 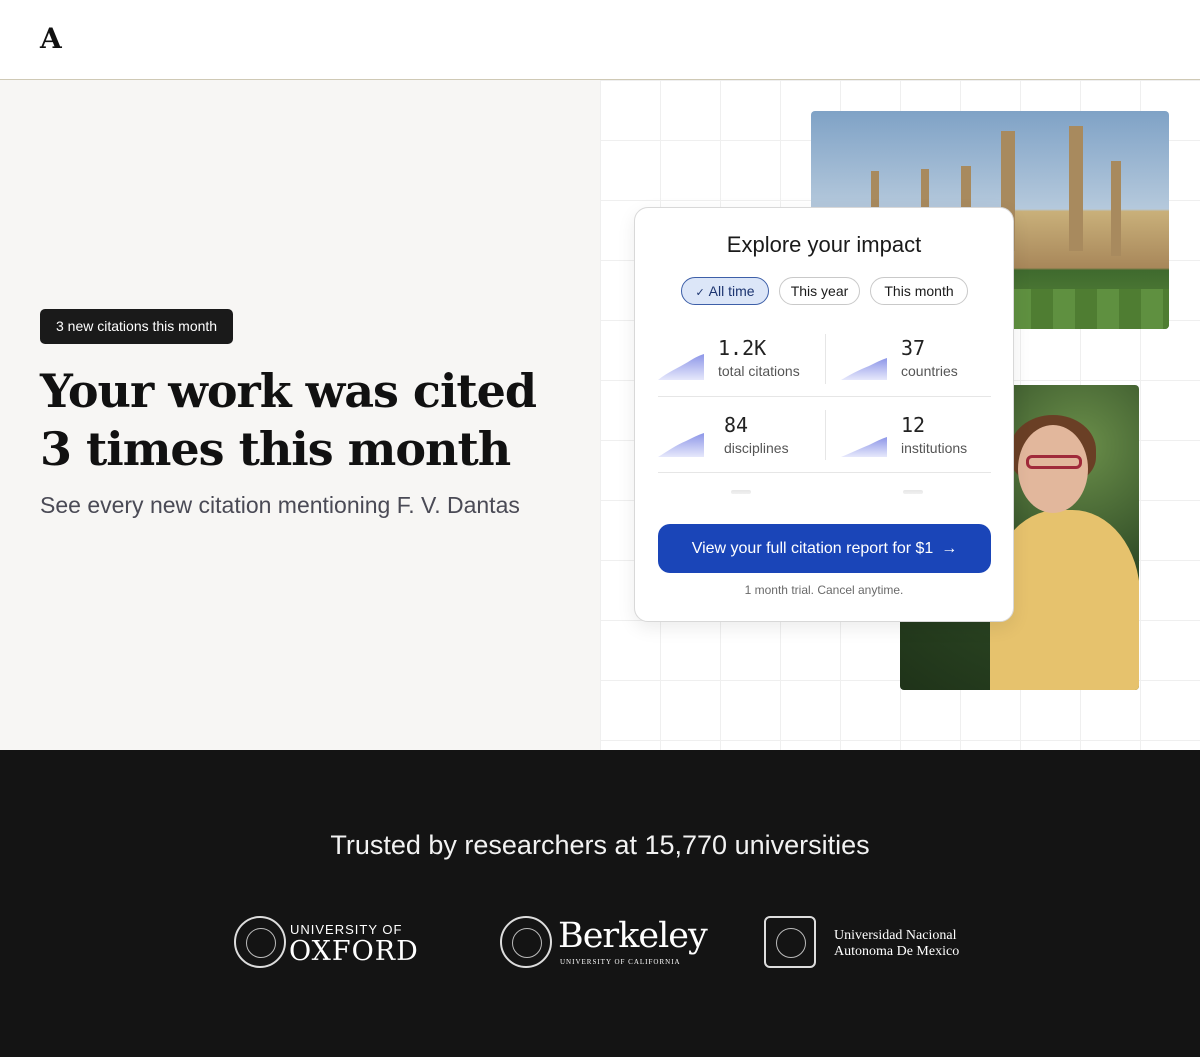 What do you see at coordinates (51, 38) in the screenshot?
I see `site-logo: A` at bounding box center [51, 38].